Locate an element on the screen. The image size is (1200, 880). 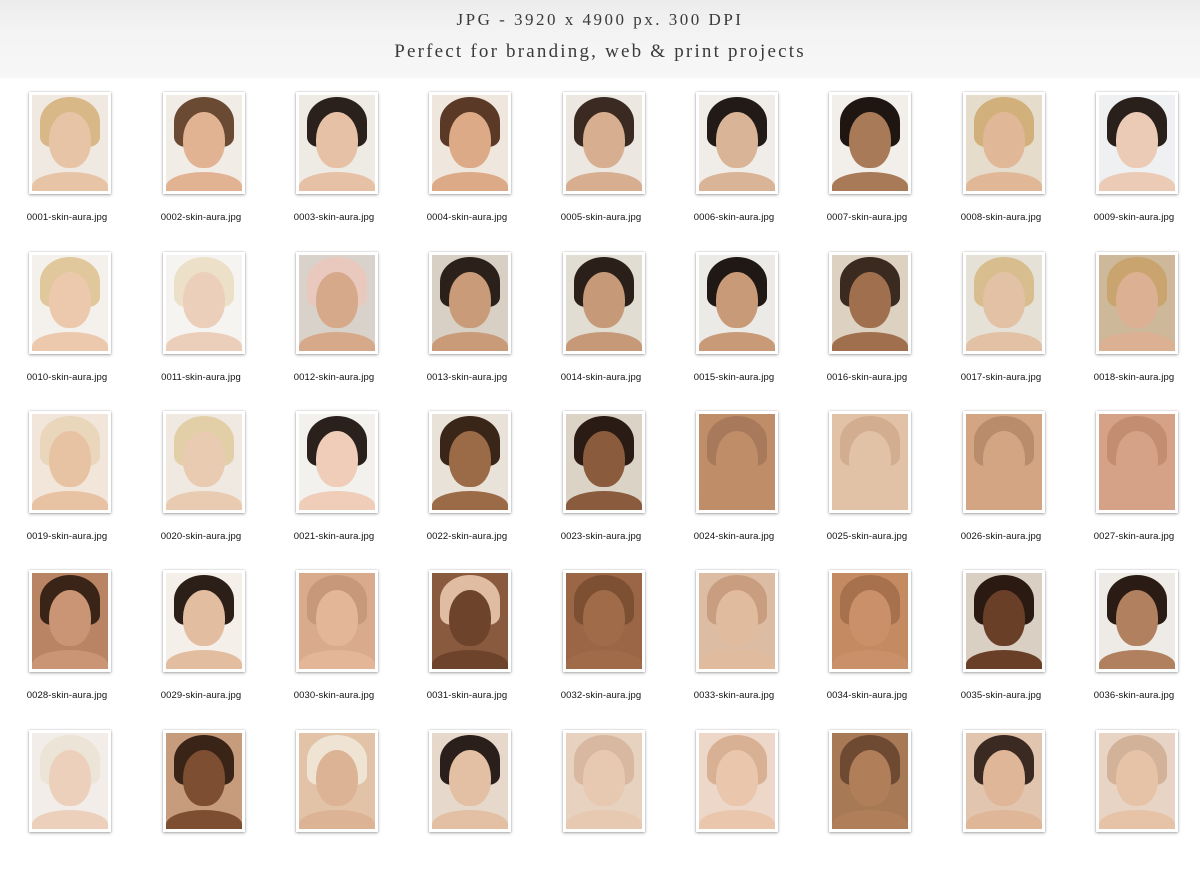
file-thumbnail: 0021-skin-aura.jpg is located at coordinates (334, 486).